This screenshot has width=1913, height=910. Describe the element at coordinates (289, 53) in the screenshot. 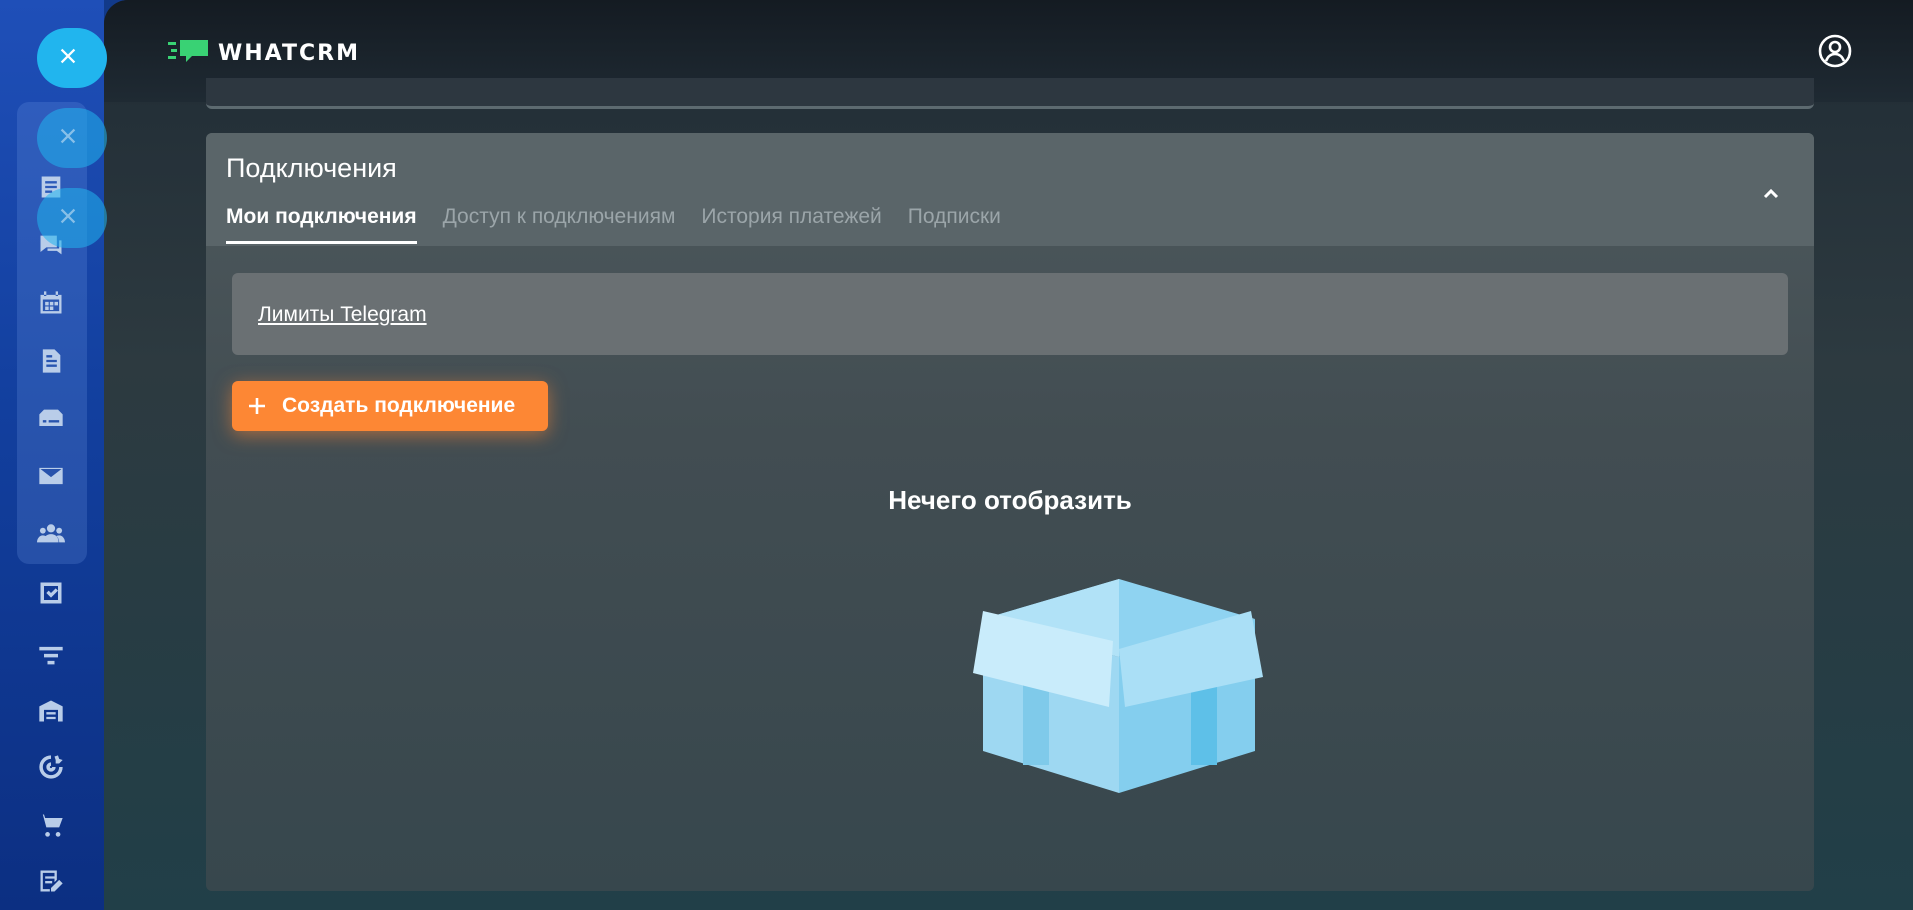

I see `brand-name: WHATCRM` at that location.